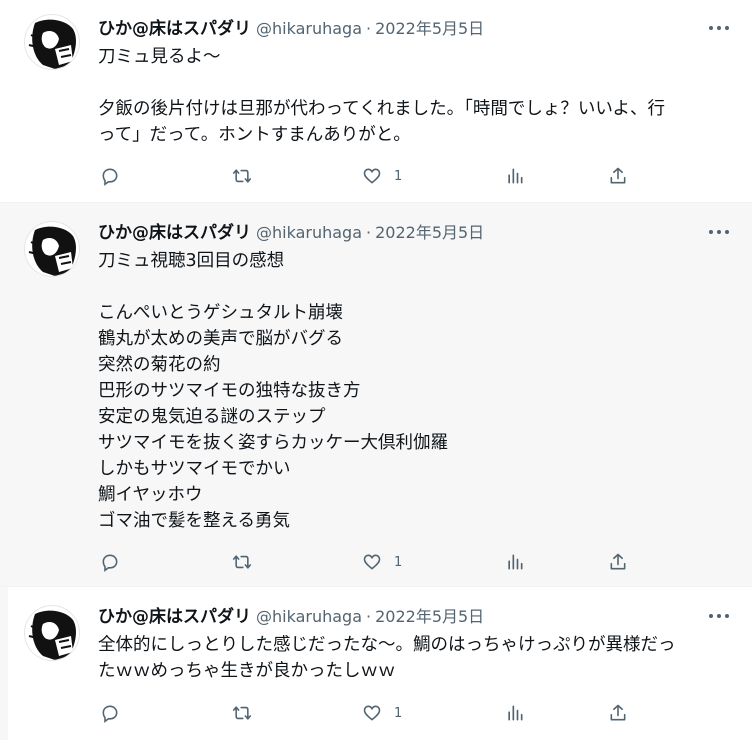 The height and width of the screenshot is (740, 752). I want to click on tweet-line: 安定の鬼気迫る謎のステップ, so click(212, 417).